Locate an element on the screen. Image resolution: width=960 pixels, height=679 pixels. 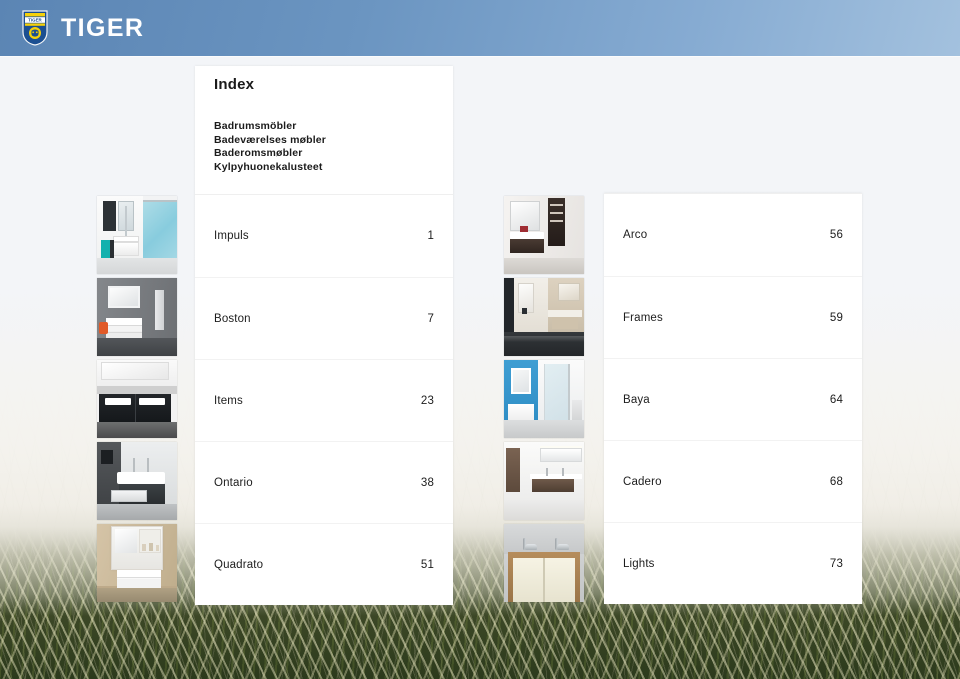
index-row-page: 59 is located at coordinates (836, 317).